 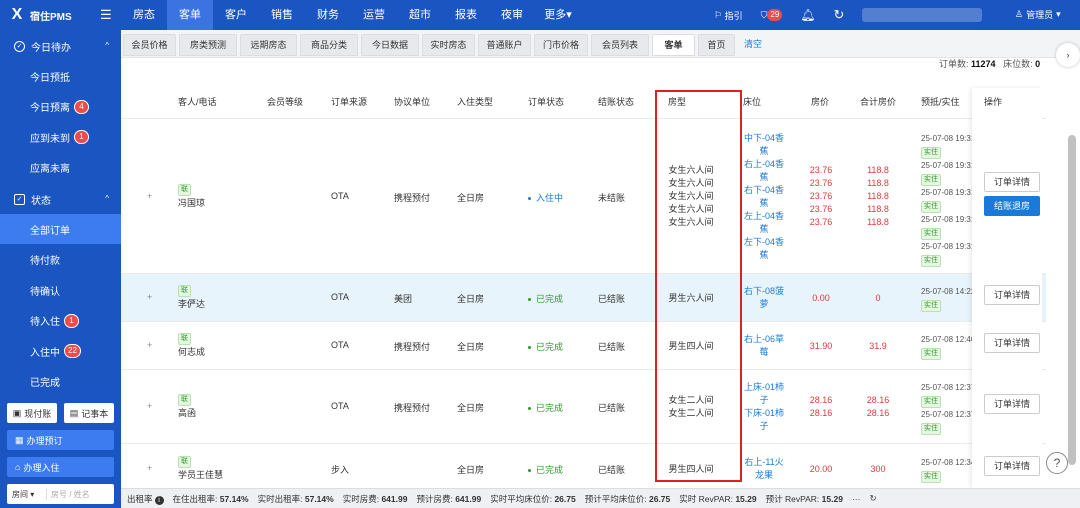 I want to click on nav-item: 报表, so click(x=466, y=15).